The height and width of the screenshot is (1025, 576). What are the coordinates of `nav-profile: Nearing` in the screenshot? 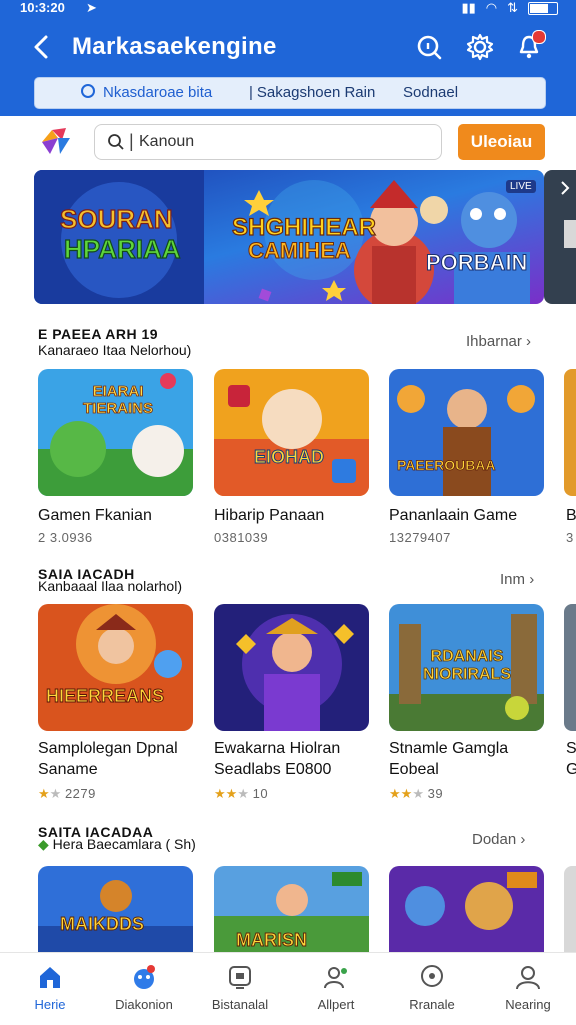 It's located at (528, 987).